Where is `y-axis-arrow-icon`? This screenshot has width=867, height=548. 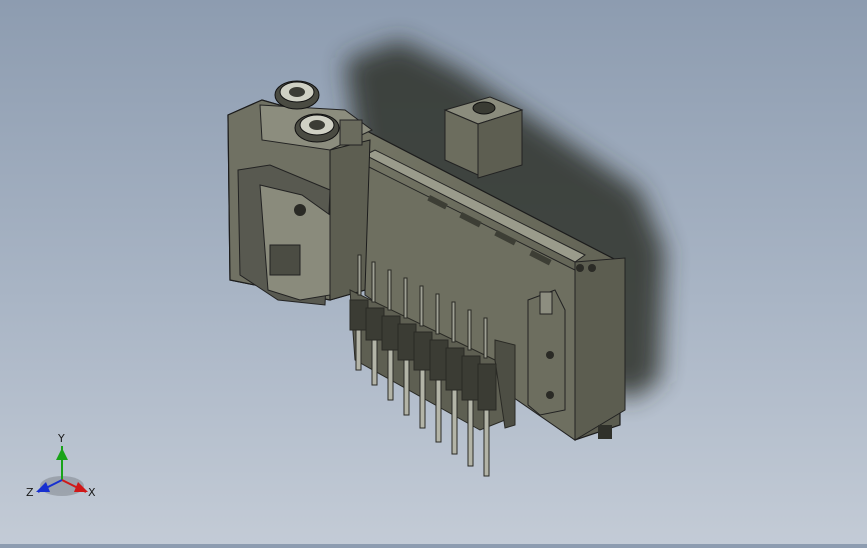
y-axis-arrow-icon is located at coordinates (62, 454).